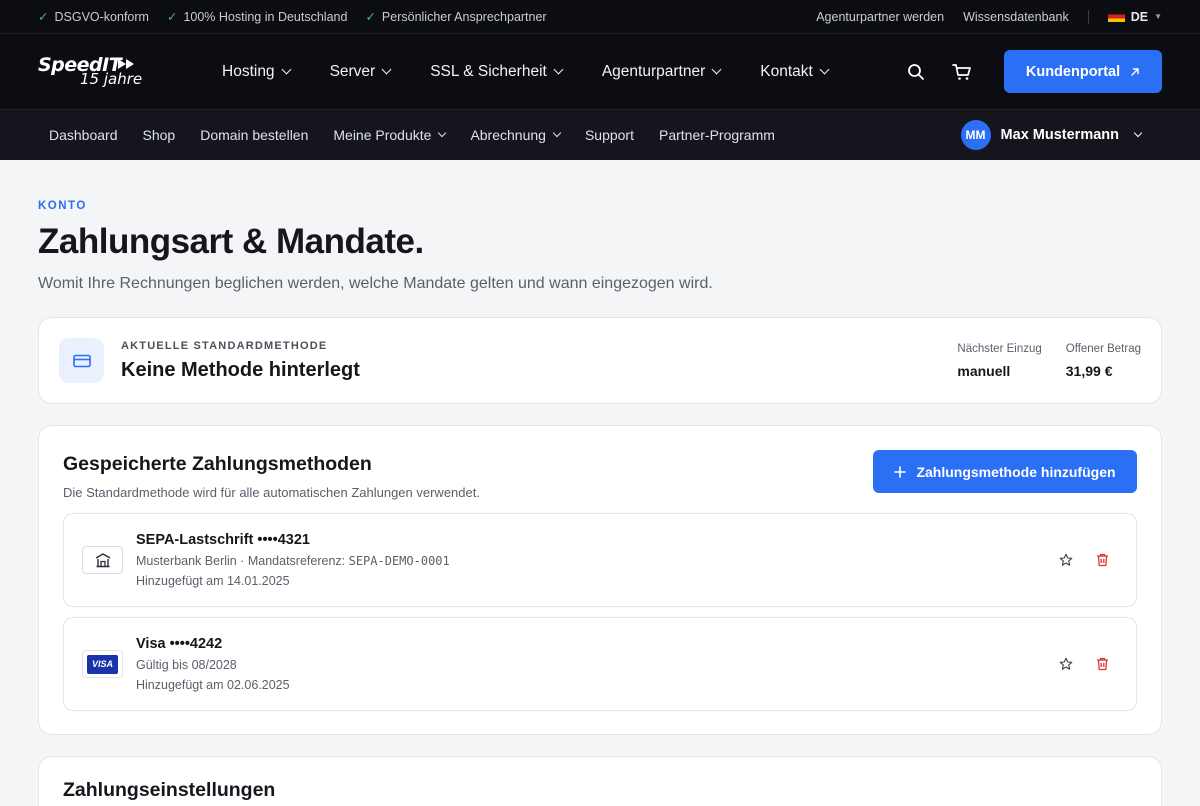 The image size is (1200, 806). Describe the element at coordinates (254, 135) in the screenshot. I see `subnav-domain-order: Domain bestellen` at that location.